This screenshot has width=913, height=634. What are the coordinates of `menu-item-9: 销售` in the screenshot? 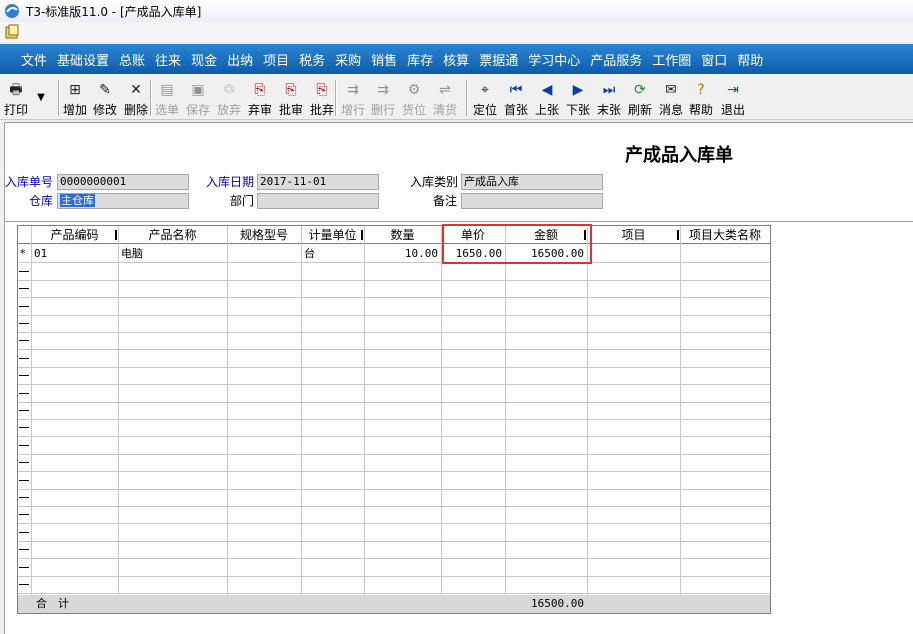 It's located at (384, 59).